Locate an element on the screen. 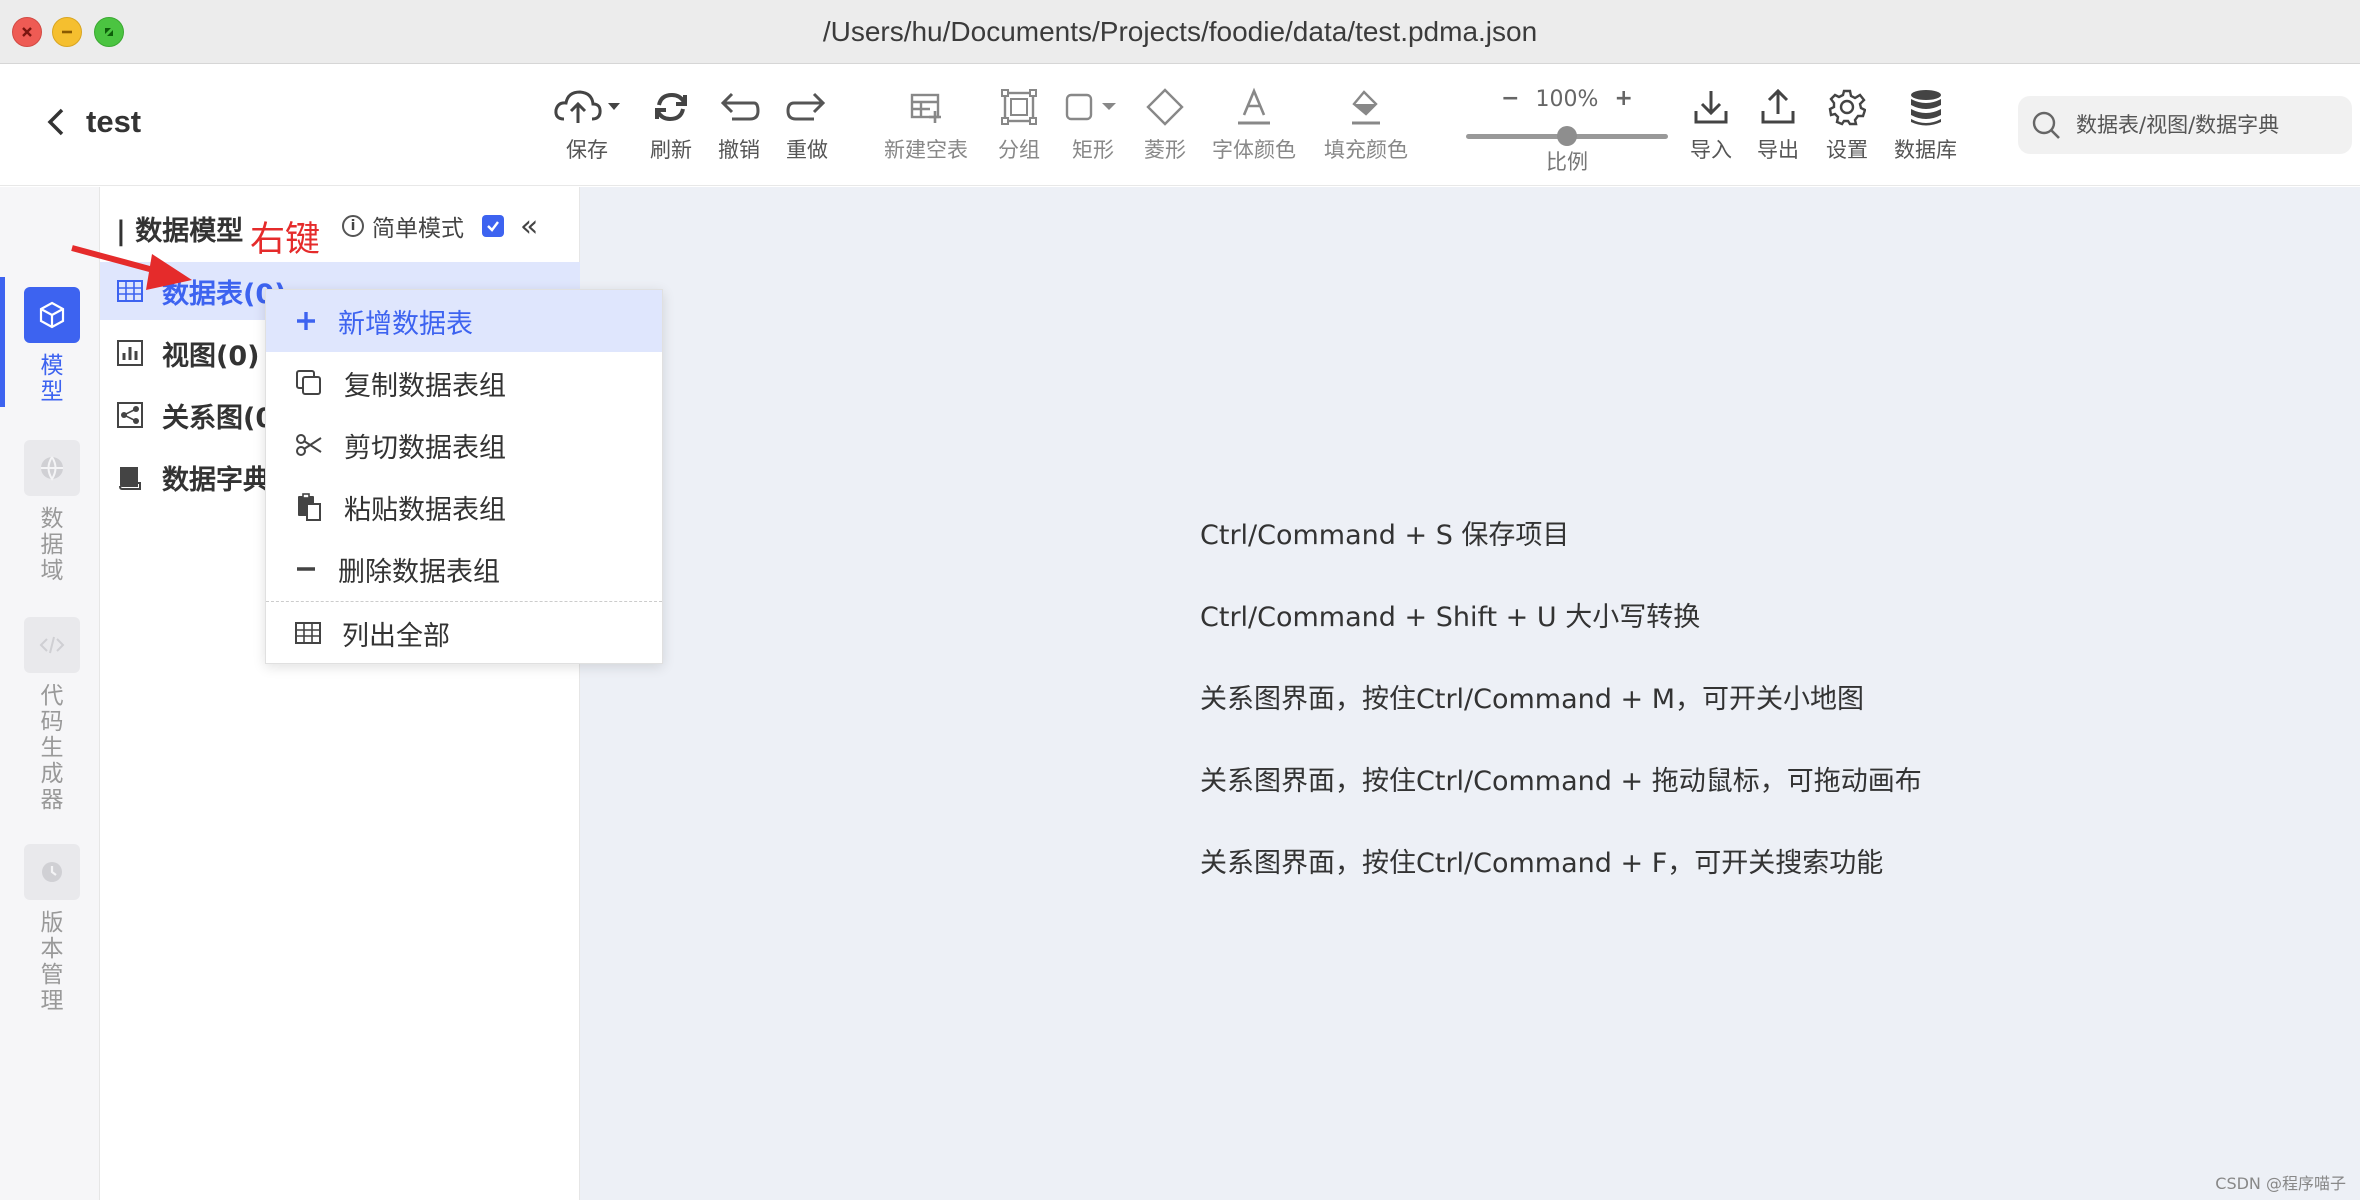  settings-label: 设置 is located at coordinates (1847, 150).